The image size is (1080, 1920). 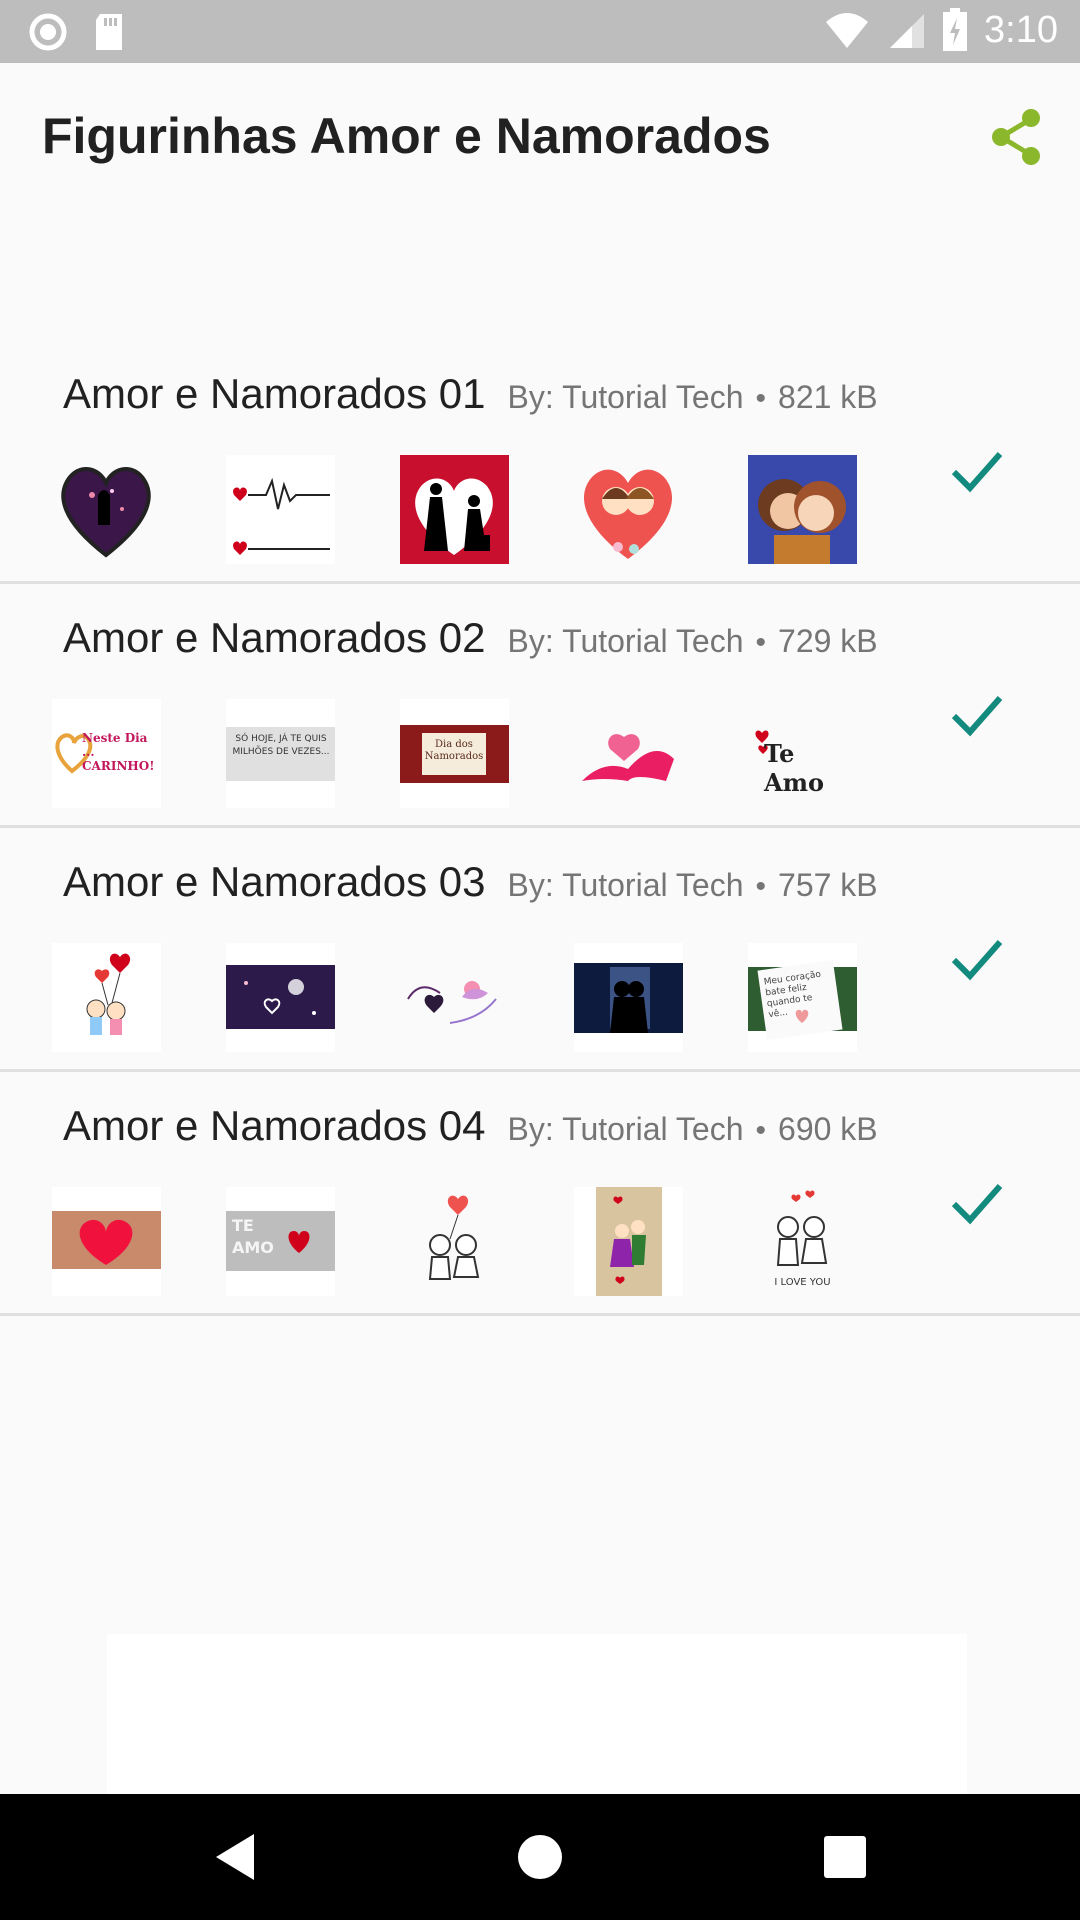 What do you see at coordinates (280, 997) in the screenshot?
I see `sticker-galaxy-hearts` at bounding box center [280, 997].